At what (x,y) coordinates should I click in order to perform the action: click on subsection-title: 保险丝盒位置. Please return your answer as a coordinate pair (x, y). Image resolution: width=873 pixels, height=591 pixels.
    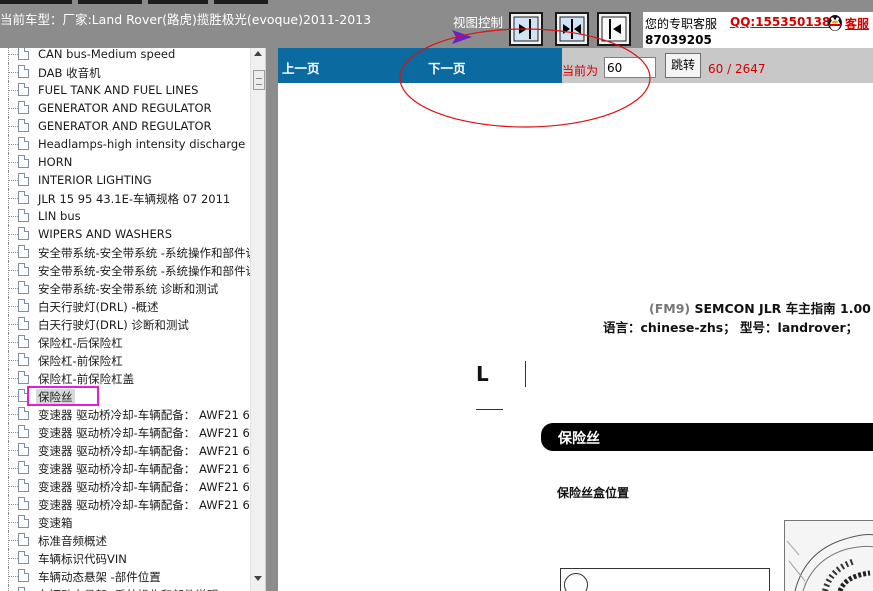
    Looking at the image, I should click on (593, 493).